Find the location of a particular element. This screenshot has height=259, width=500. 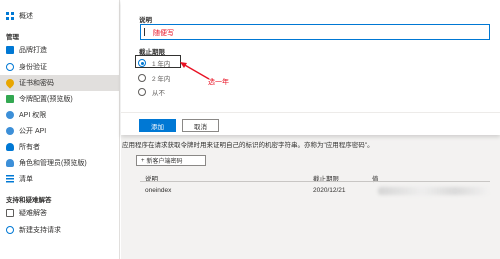

cancel-button: 取消 is located at coordinates (200, 125).